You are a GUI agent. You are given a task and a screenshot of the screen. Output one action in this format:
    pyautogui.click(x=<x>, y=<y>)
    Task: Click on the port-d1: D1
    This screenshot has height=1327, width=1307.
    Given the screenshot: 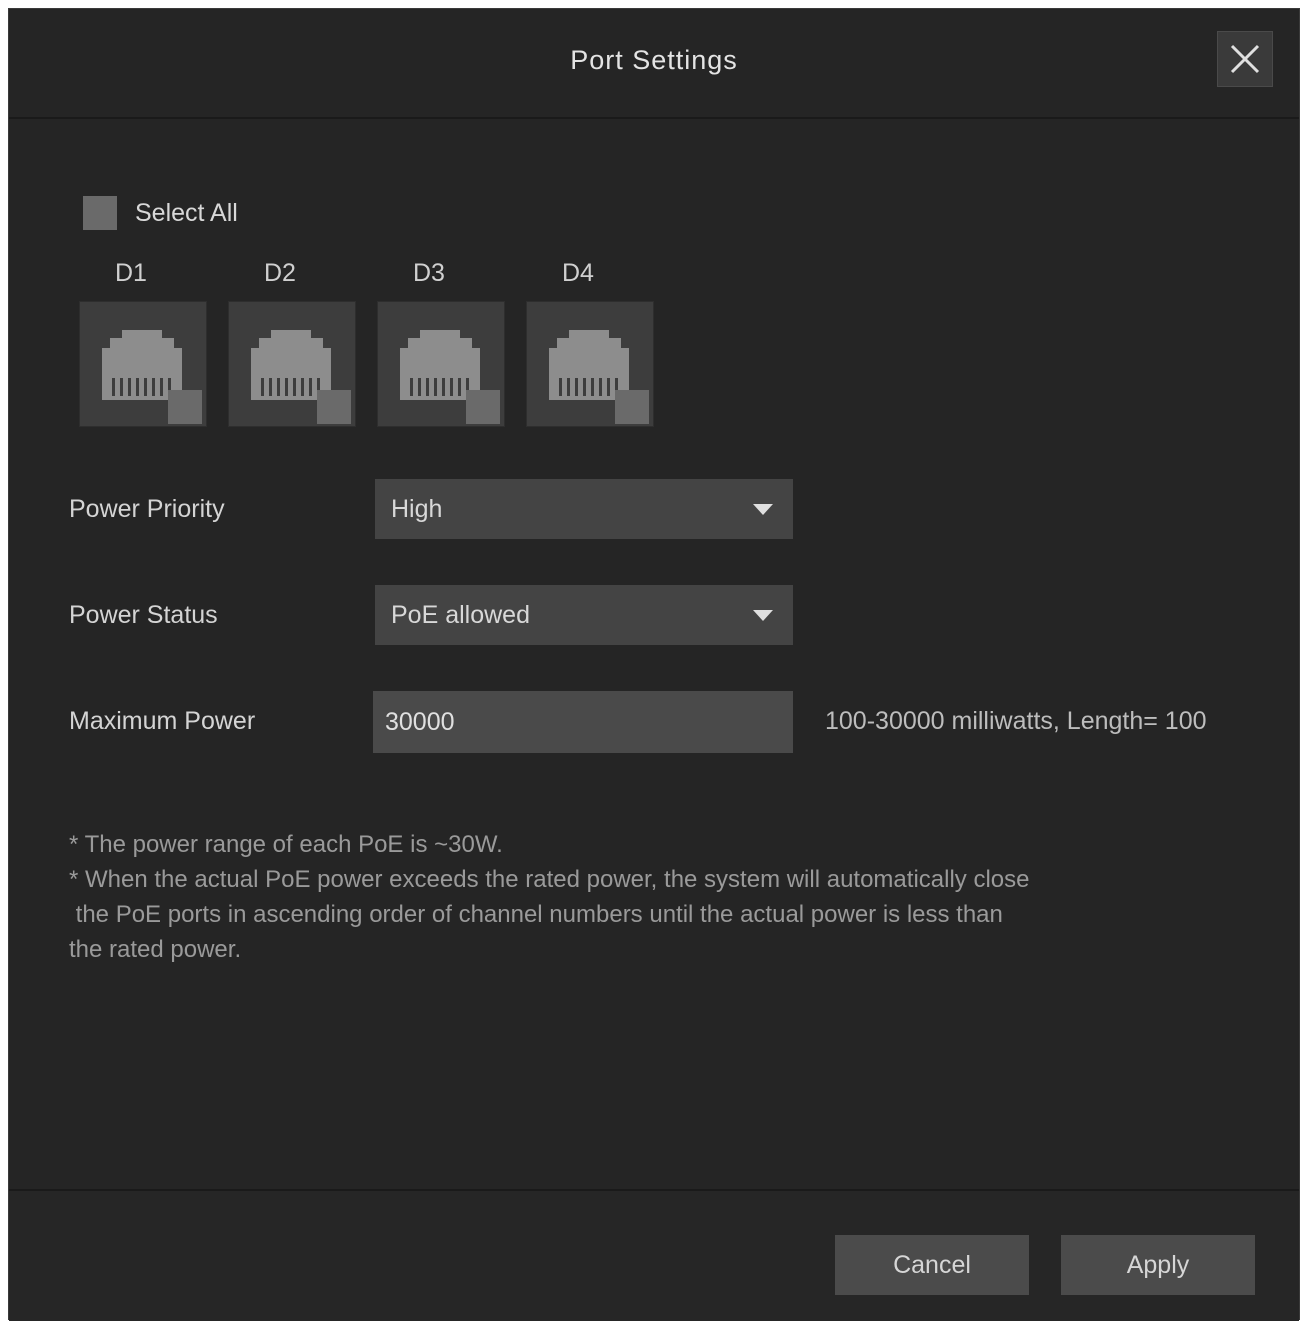 What is the action you would take?
    pyautogui.click(x=145, y=341)
    